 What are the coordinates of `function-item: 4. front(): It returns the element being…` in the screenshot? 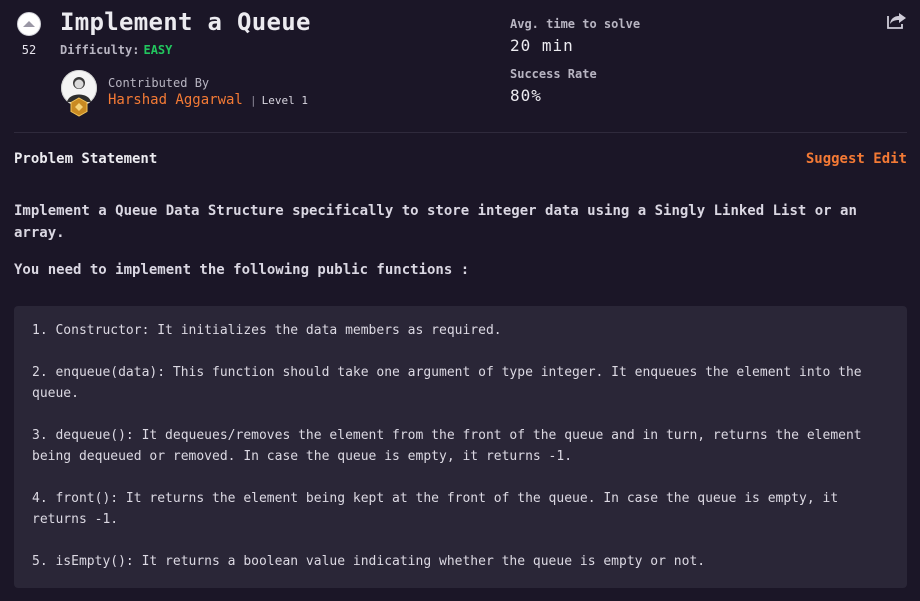 It's located at (435, 509).